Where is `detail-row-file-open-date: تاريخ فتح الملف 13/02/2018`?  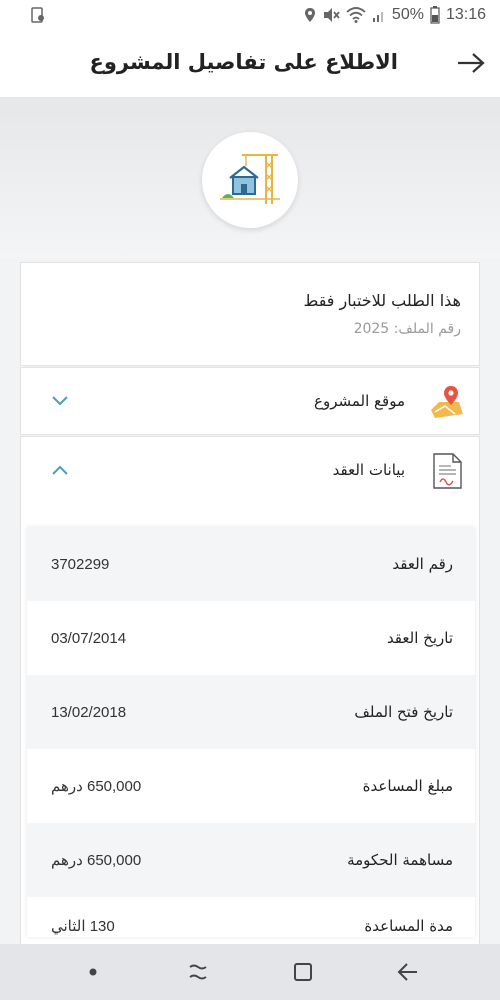 detail-row-file-open-date: تاريخ فتح الملف 13/02/2018 is located at coordinates (251, 712).